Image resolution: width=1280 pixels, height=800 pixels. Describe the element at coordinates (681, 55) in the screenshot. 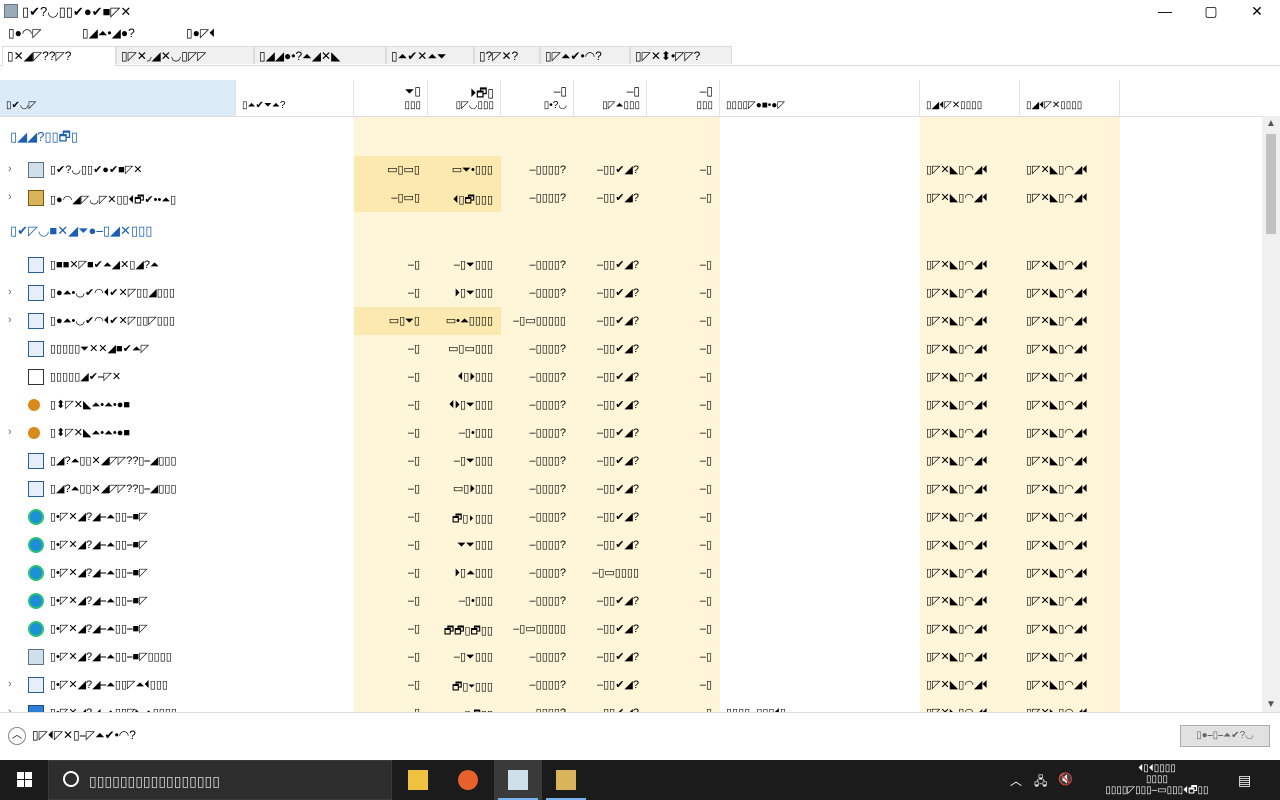

I see `tab-7: ▯◸✕⬍•◸◸?` at that location.